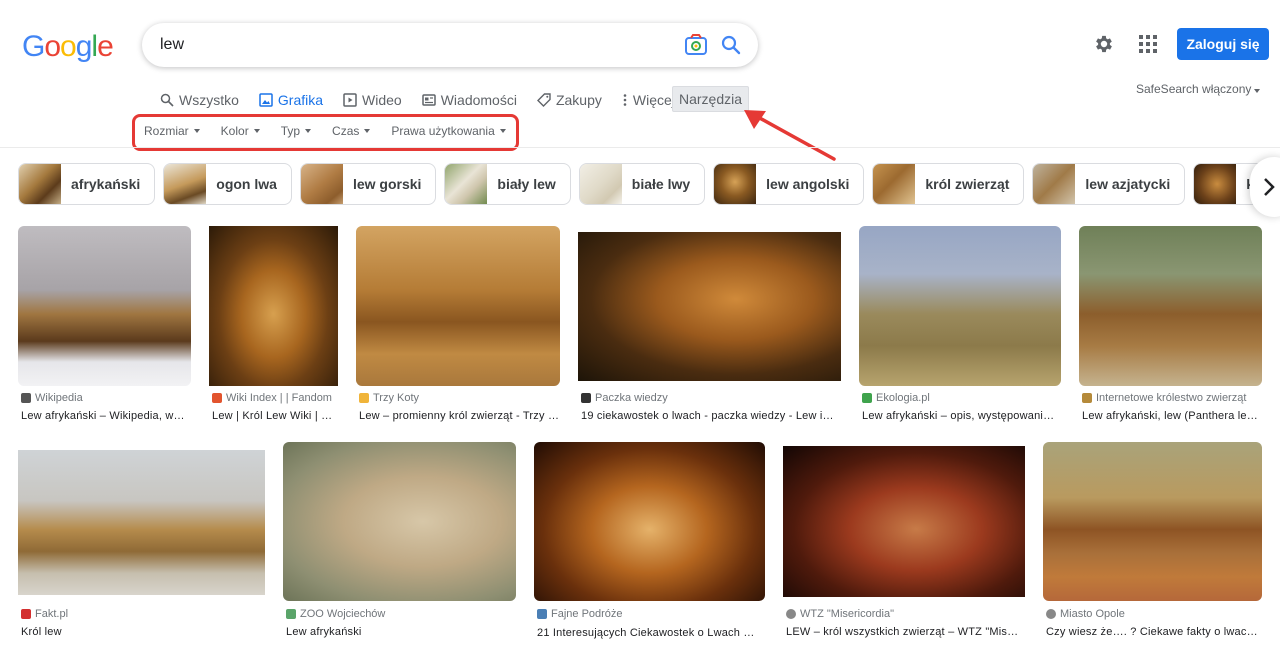 The height and width of the screenshot is (645, 1280). I want to click on related-chip: król zwierząt, so click(948, 184).